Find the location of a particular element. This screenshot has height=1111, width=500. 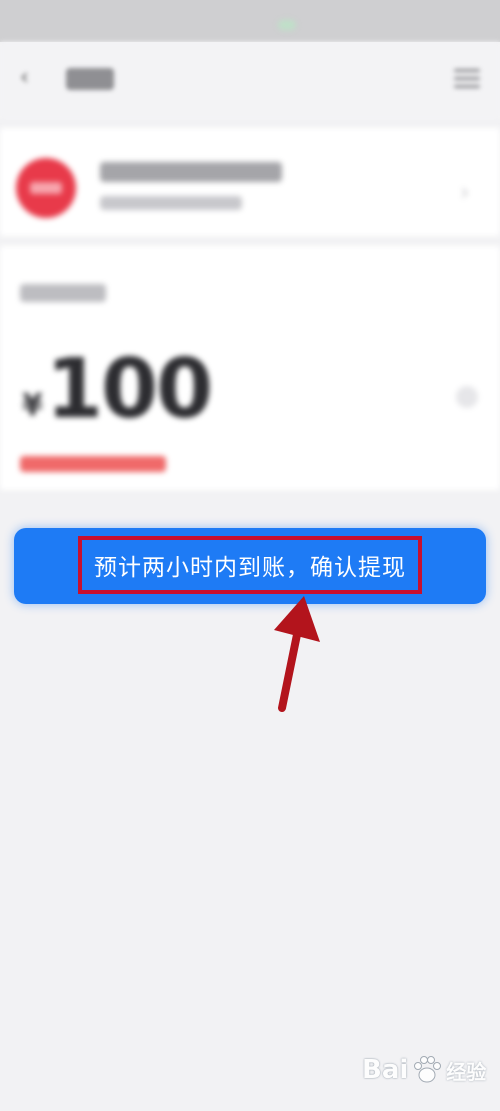

confirm-withdraw-button: 预计两小时内到账，确认提现 is located at coordinates (250, 566).